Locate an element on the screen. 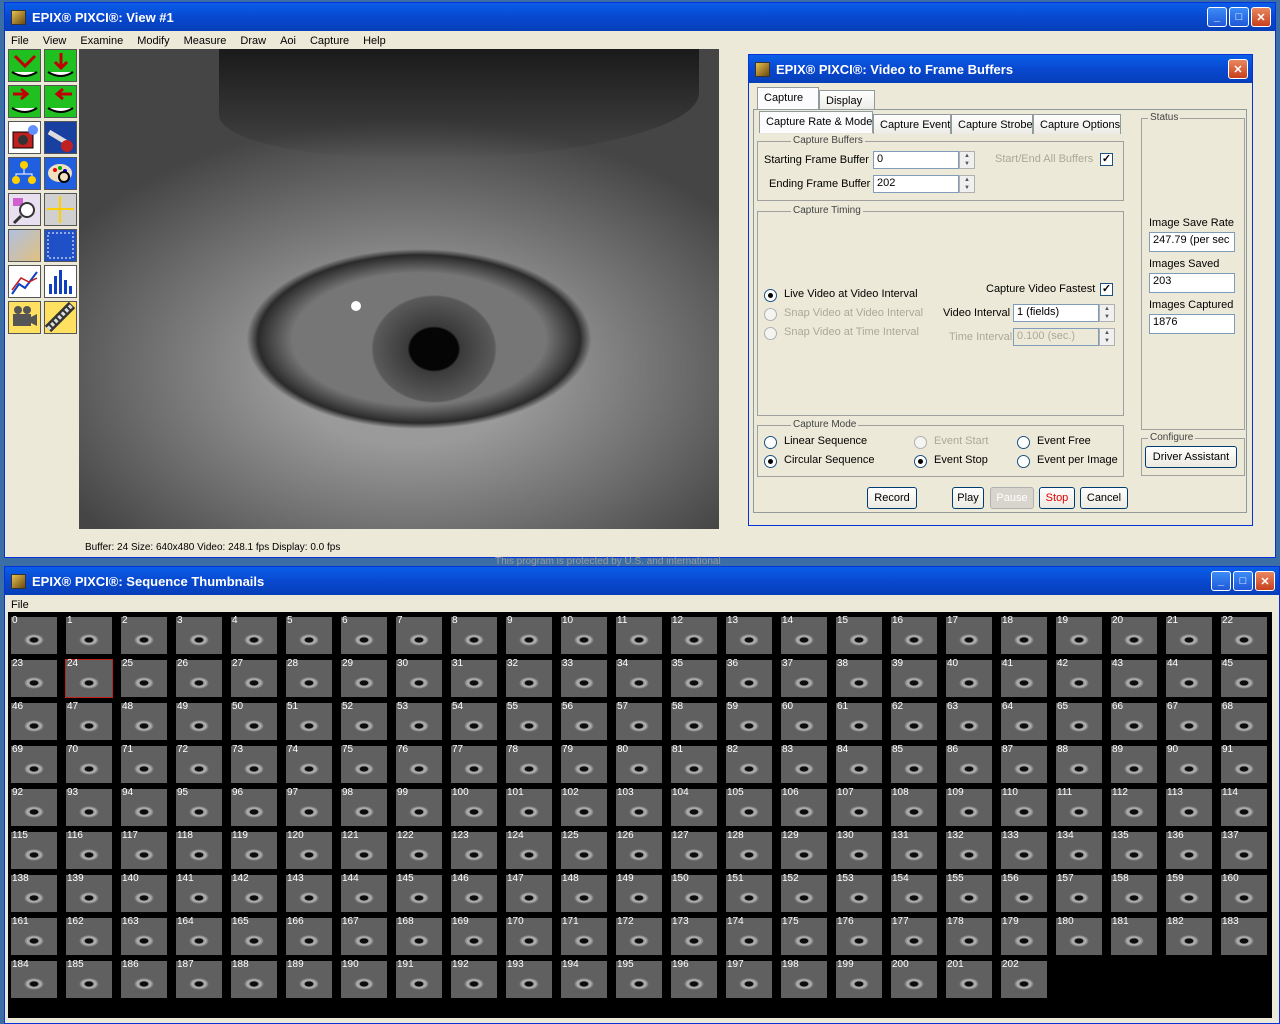  thumbnail-frame: 177 is located at coordinates (914, 935).